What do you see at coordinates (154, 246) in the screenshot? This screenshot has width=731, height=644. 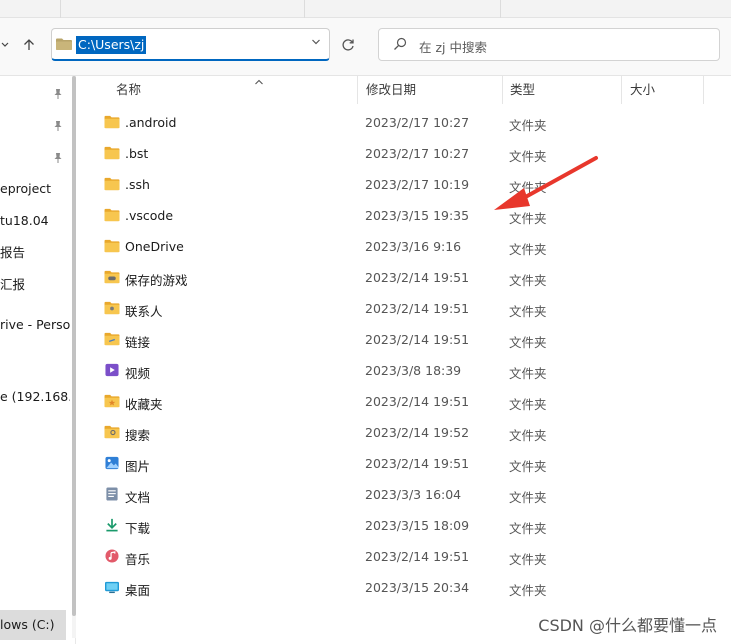 I see `file-name: OneDrive` at bounding box center [154, 246].